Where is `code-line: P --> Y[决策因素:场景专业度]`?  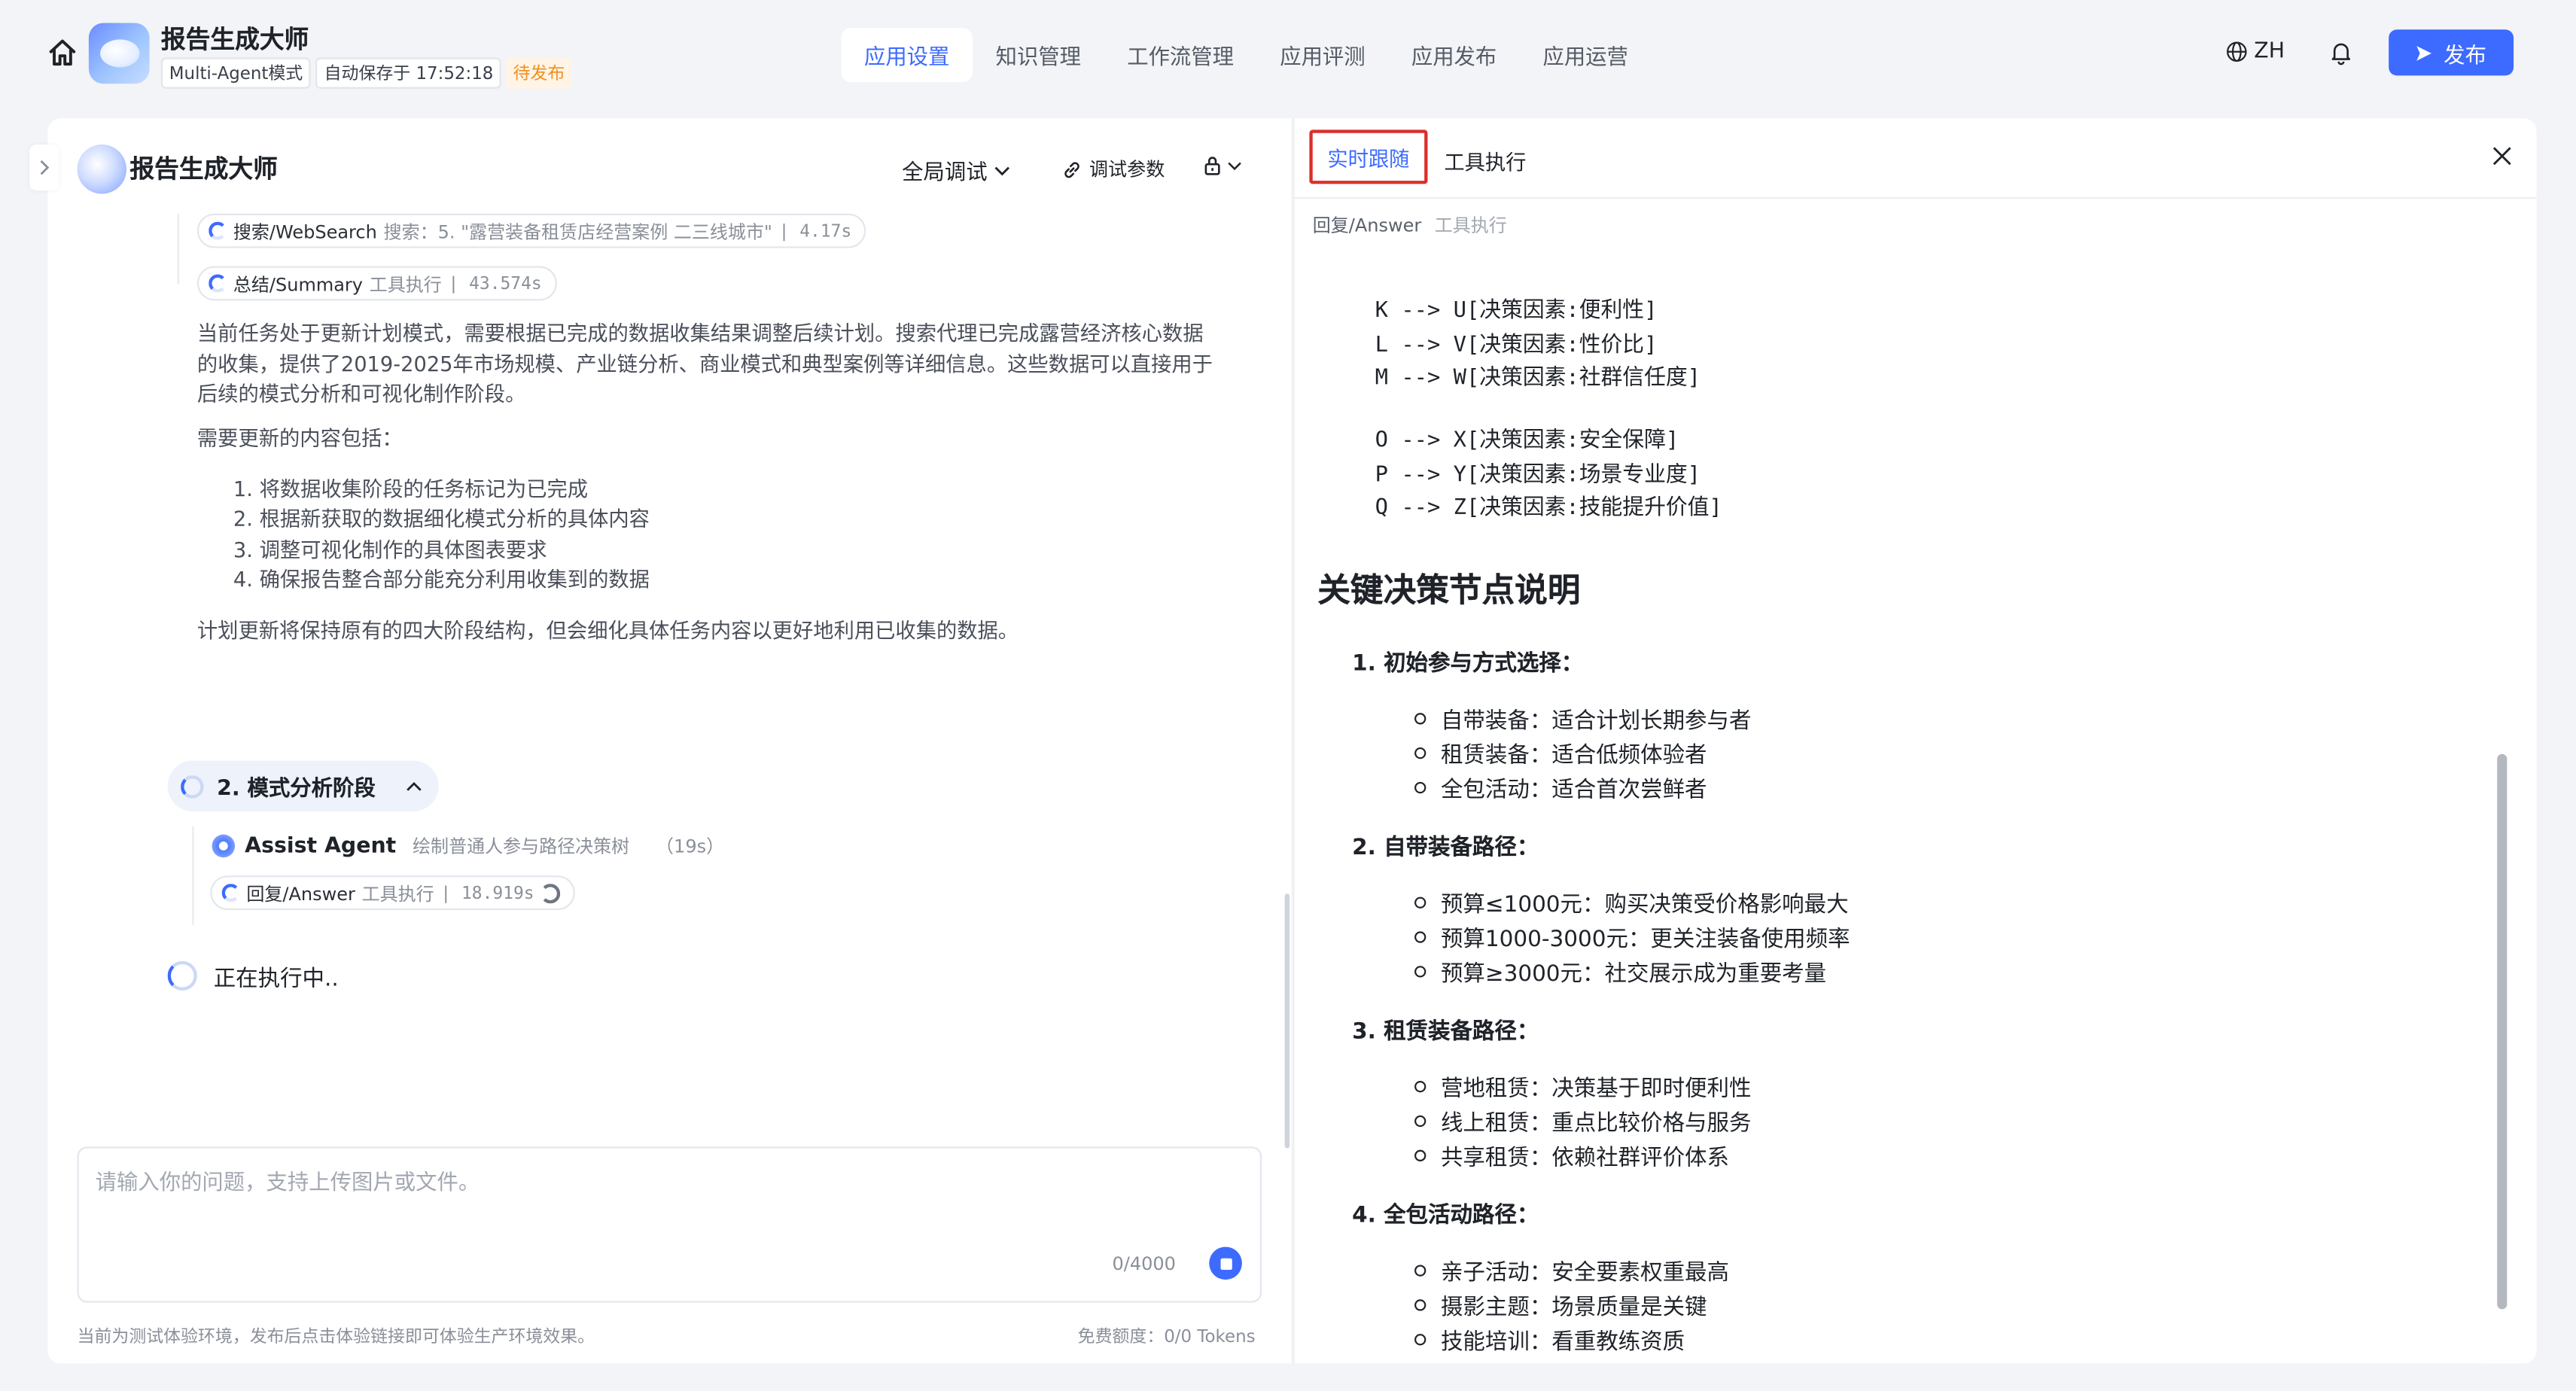
code-line: P --> Y[决策因素:场景专业度] is located at coordinates (1538, 475).